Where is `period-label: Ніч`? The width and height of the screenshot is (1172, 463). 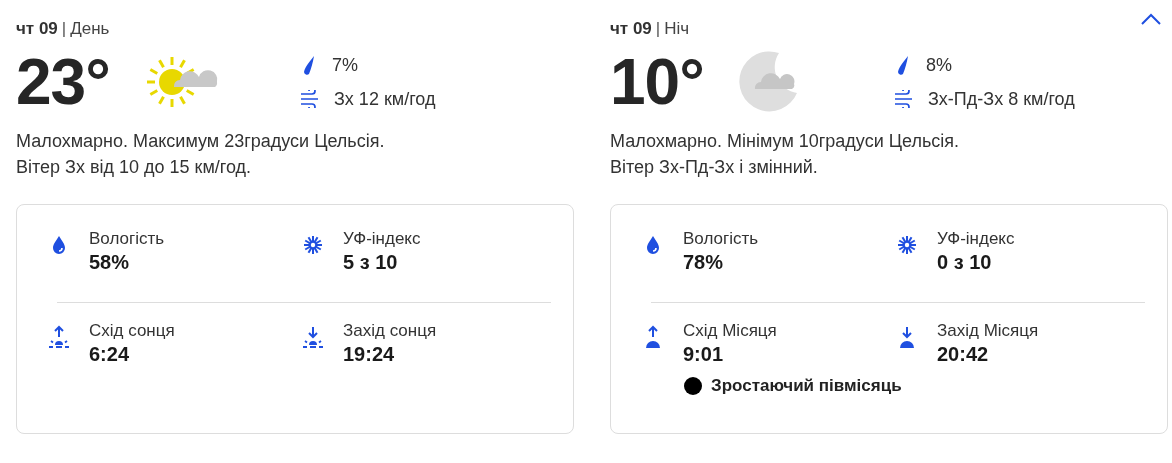
period-label: Ніч is located at coordinates (677, 29).